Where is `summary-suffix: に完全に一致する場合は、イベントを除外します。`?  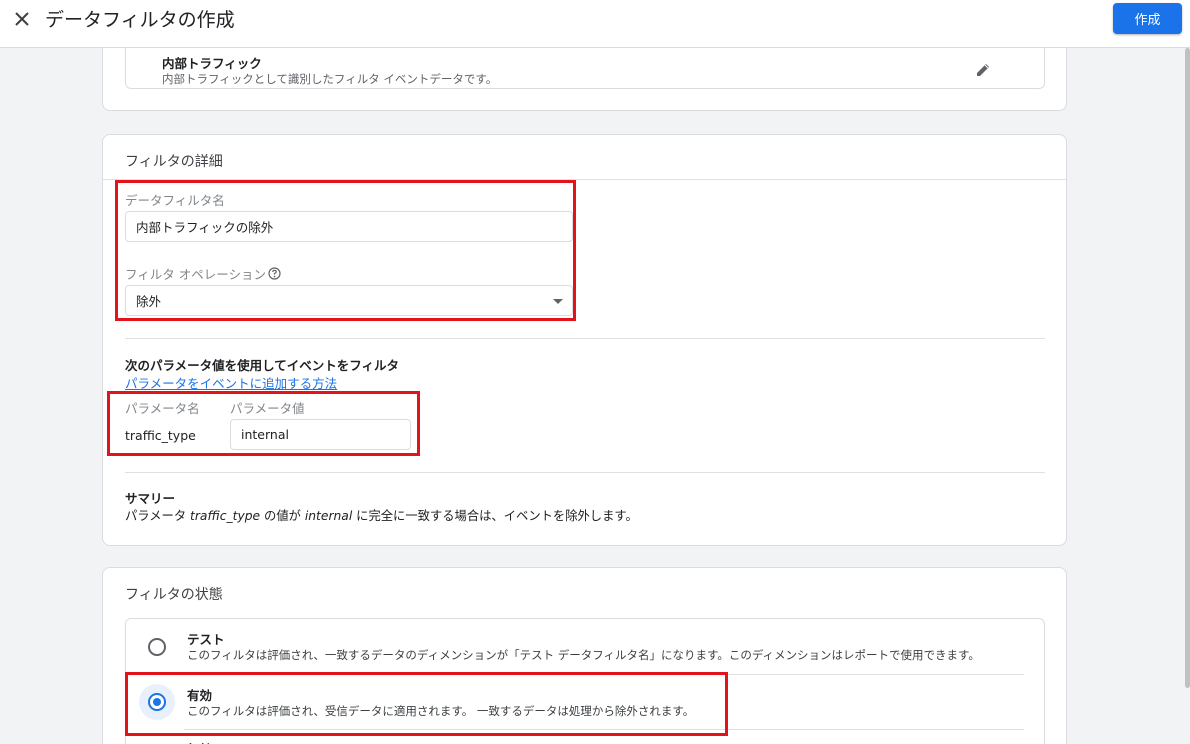 summary-suffix: に完全に一致する場合は、イベントを除外します。 is located at coordinates (495, 516).